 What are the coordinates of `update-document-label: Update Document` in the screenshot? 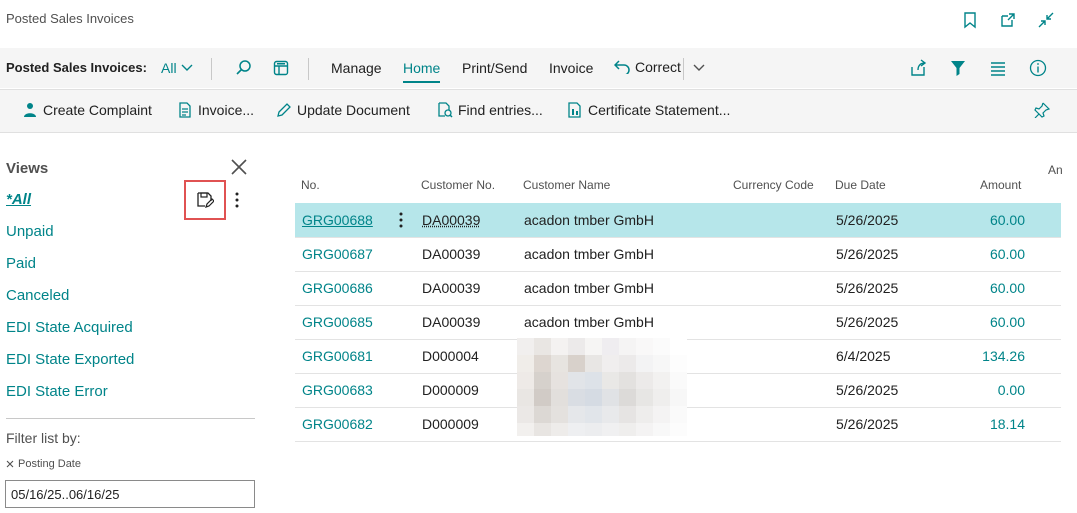 It's located at (353, 110).